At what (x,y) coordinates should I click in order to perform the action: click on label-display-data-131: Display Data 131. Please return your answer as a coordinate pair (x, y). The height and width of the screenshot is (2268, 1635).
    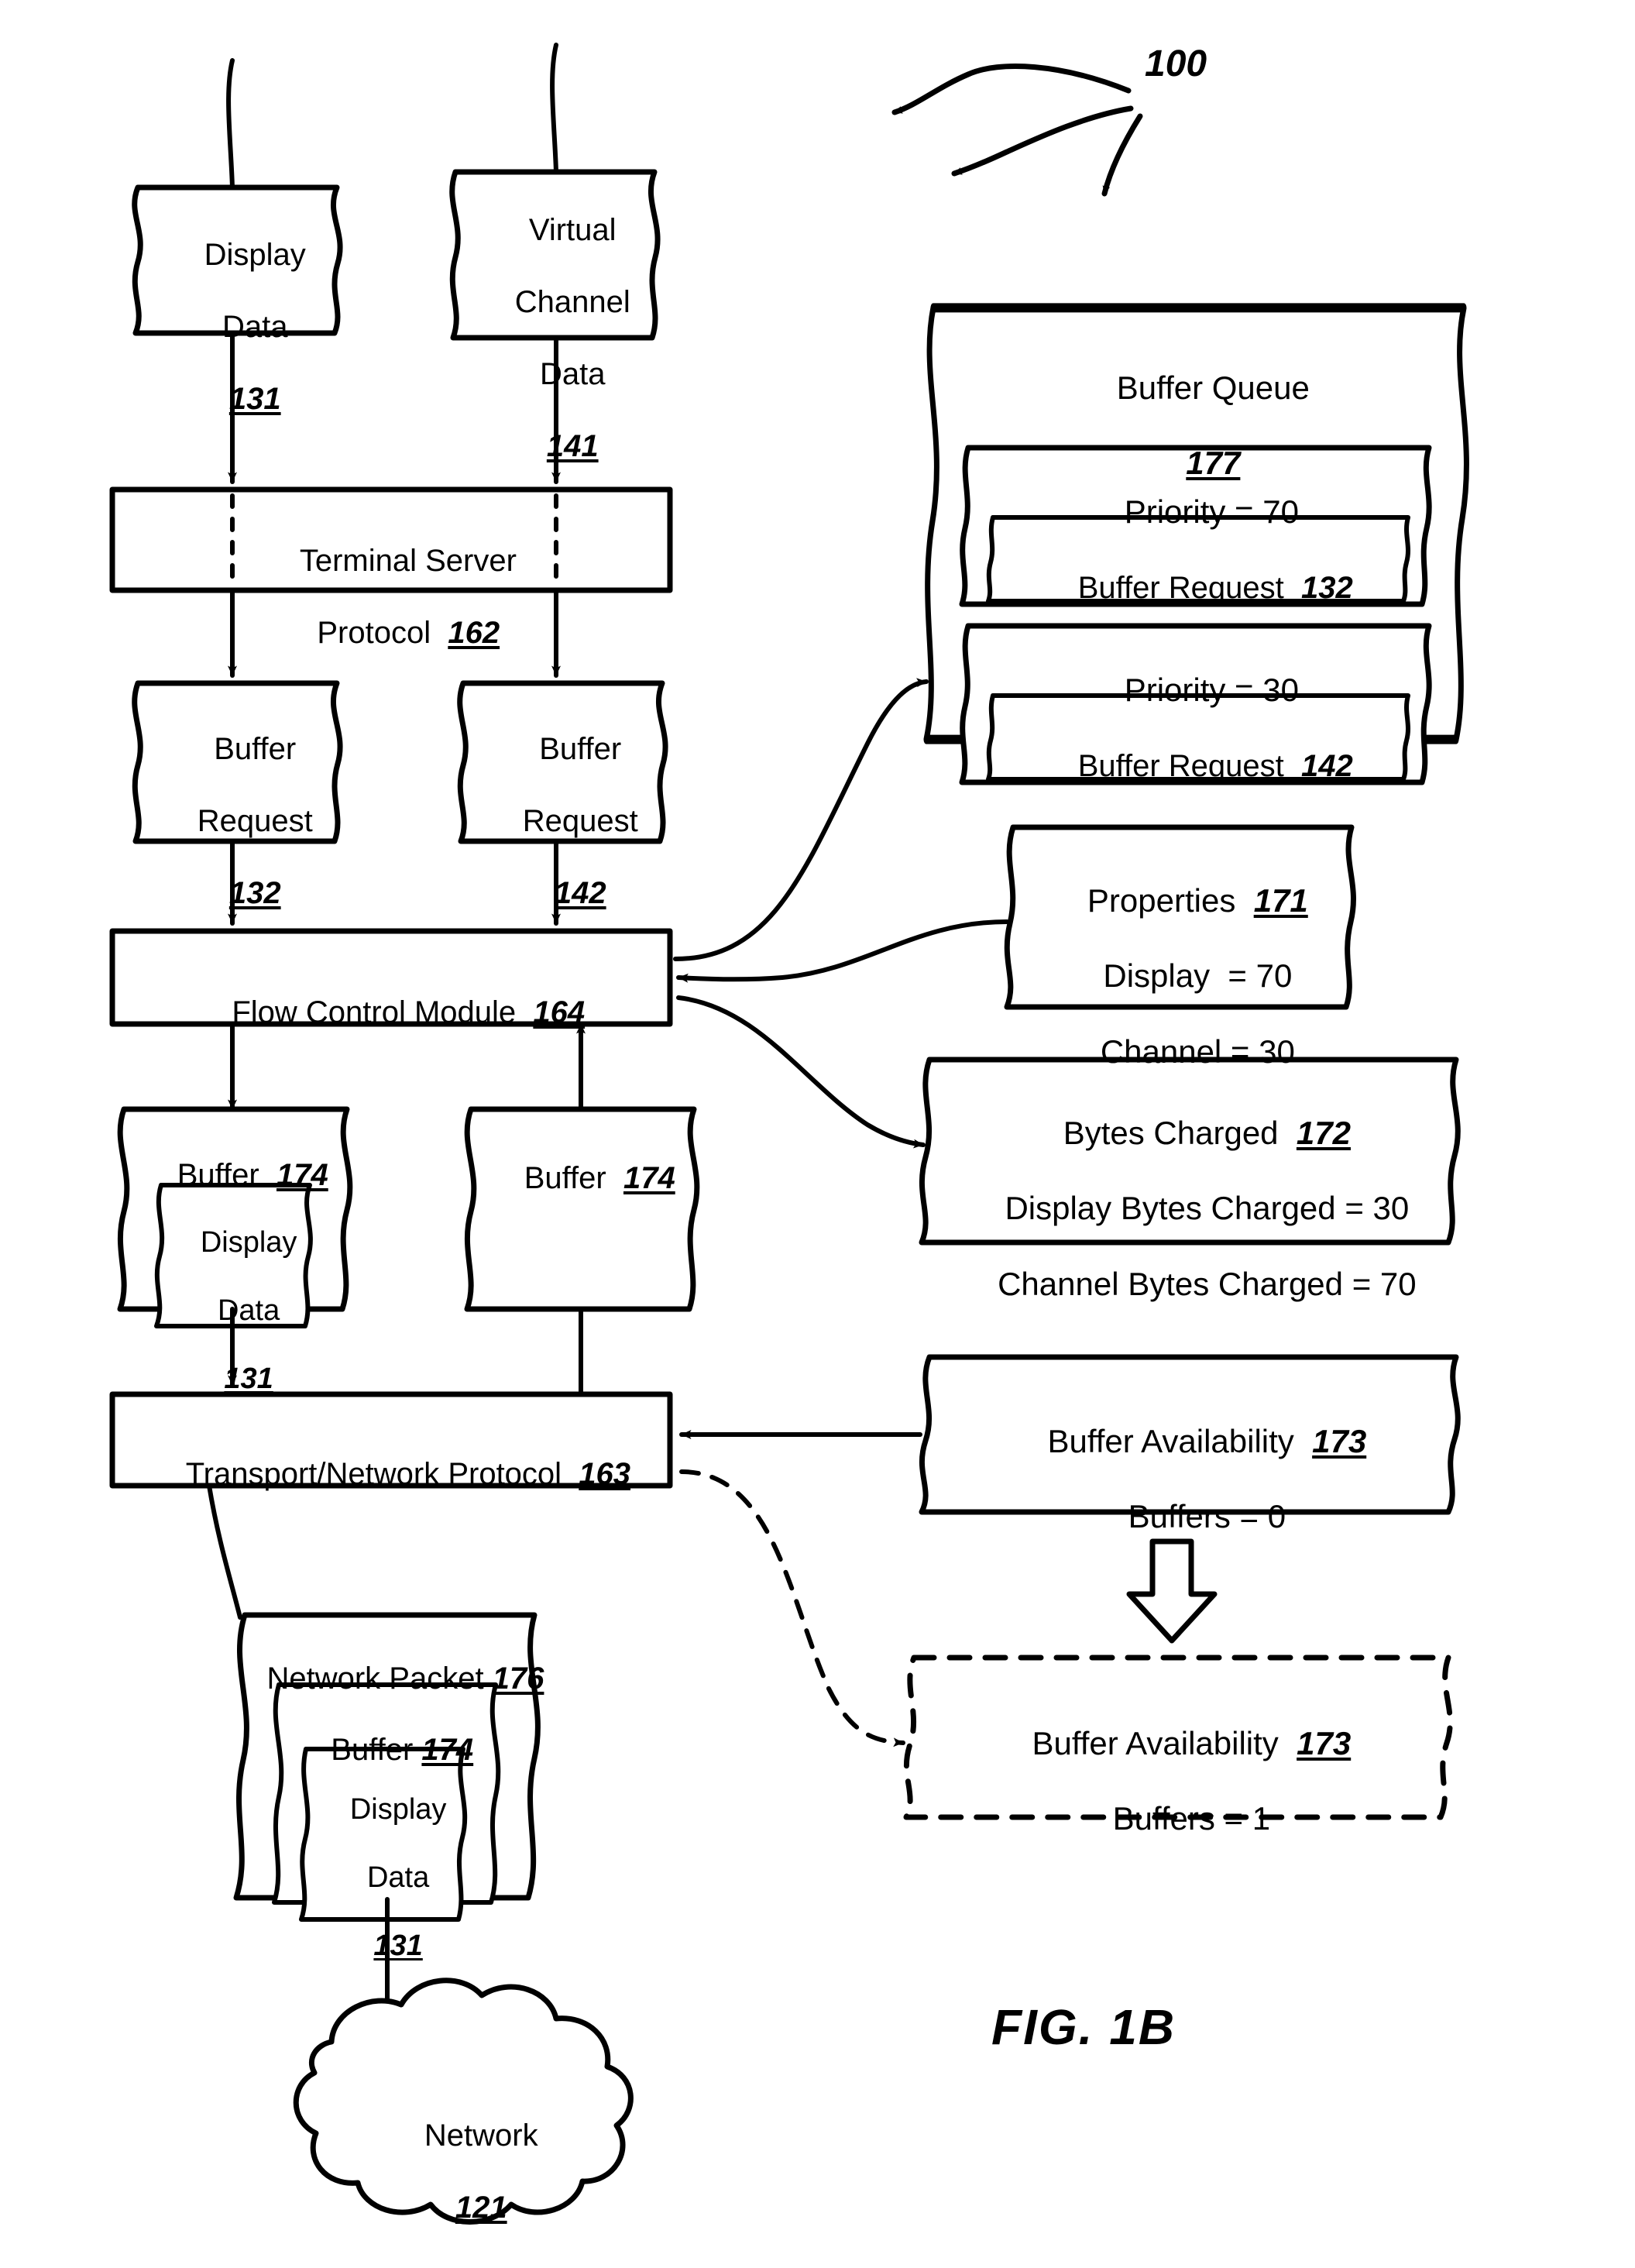
    Looking at the image, I should click on (238, 327).